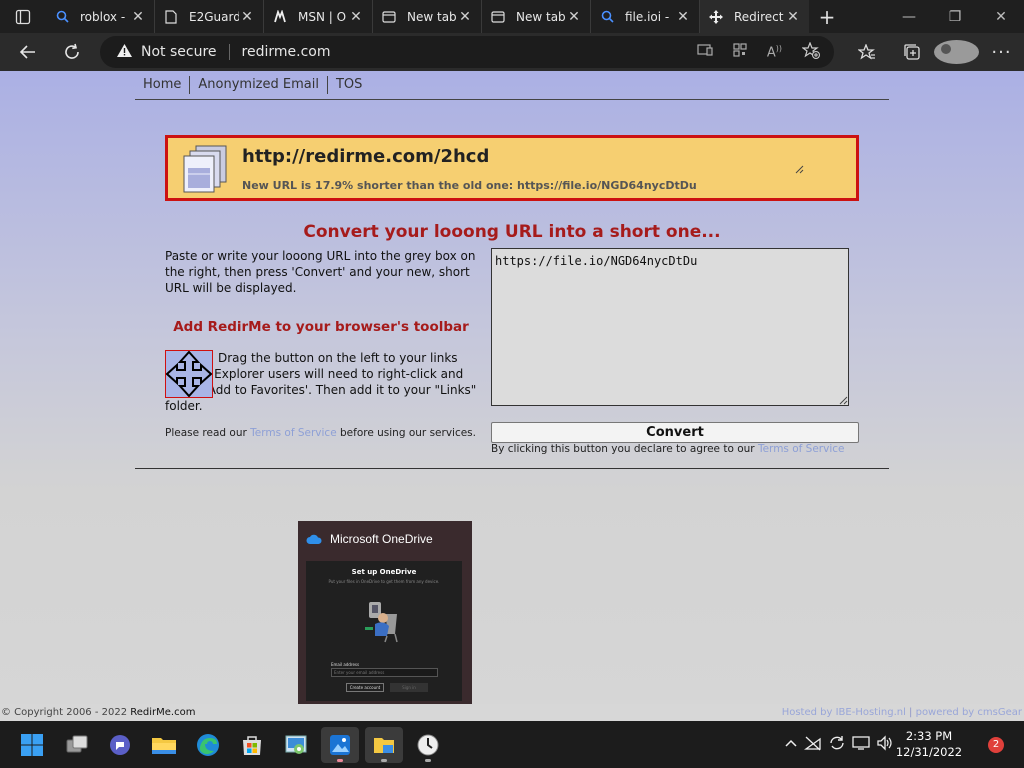 Image resolution: width=1024 pixels, height=768 pixels. I want to click on onedrive-title: Microsoft OneDrive, so click(381, 539).